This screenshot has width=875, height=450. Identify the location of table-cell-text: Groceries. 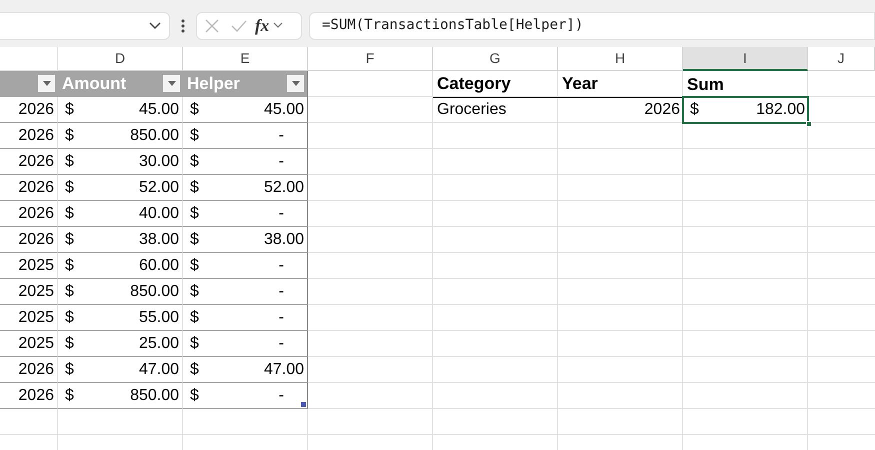
(472, 110).